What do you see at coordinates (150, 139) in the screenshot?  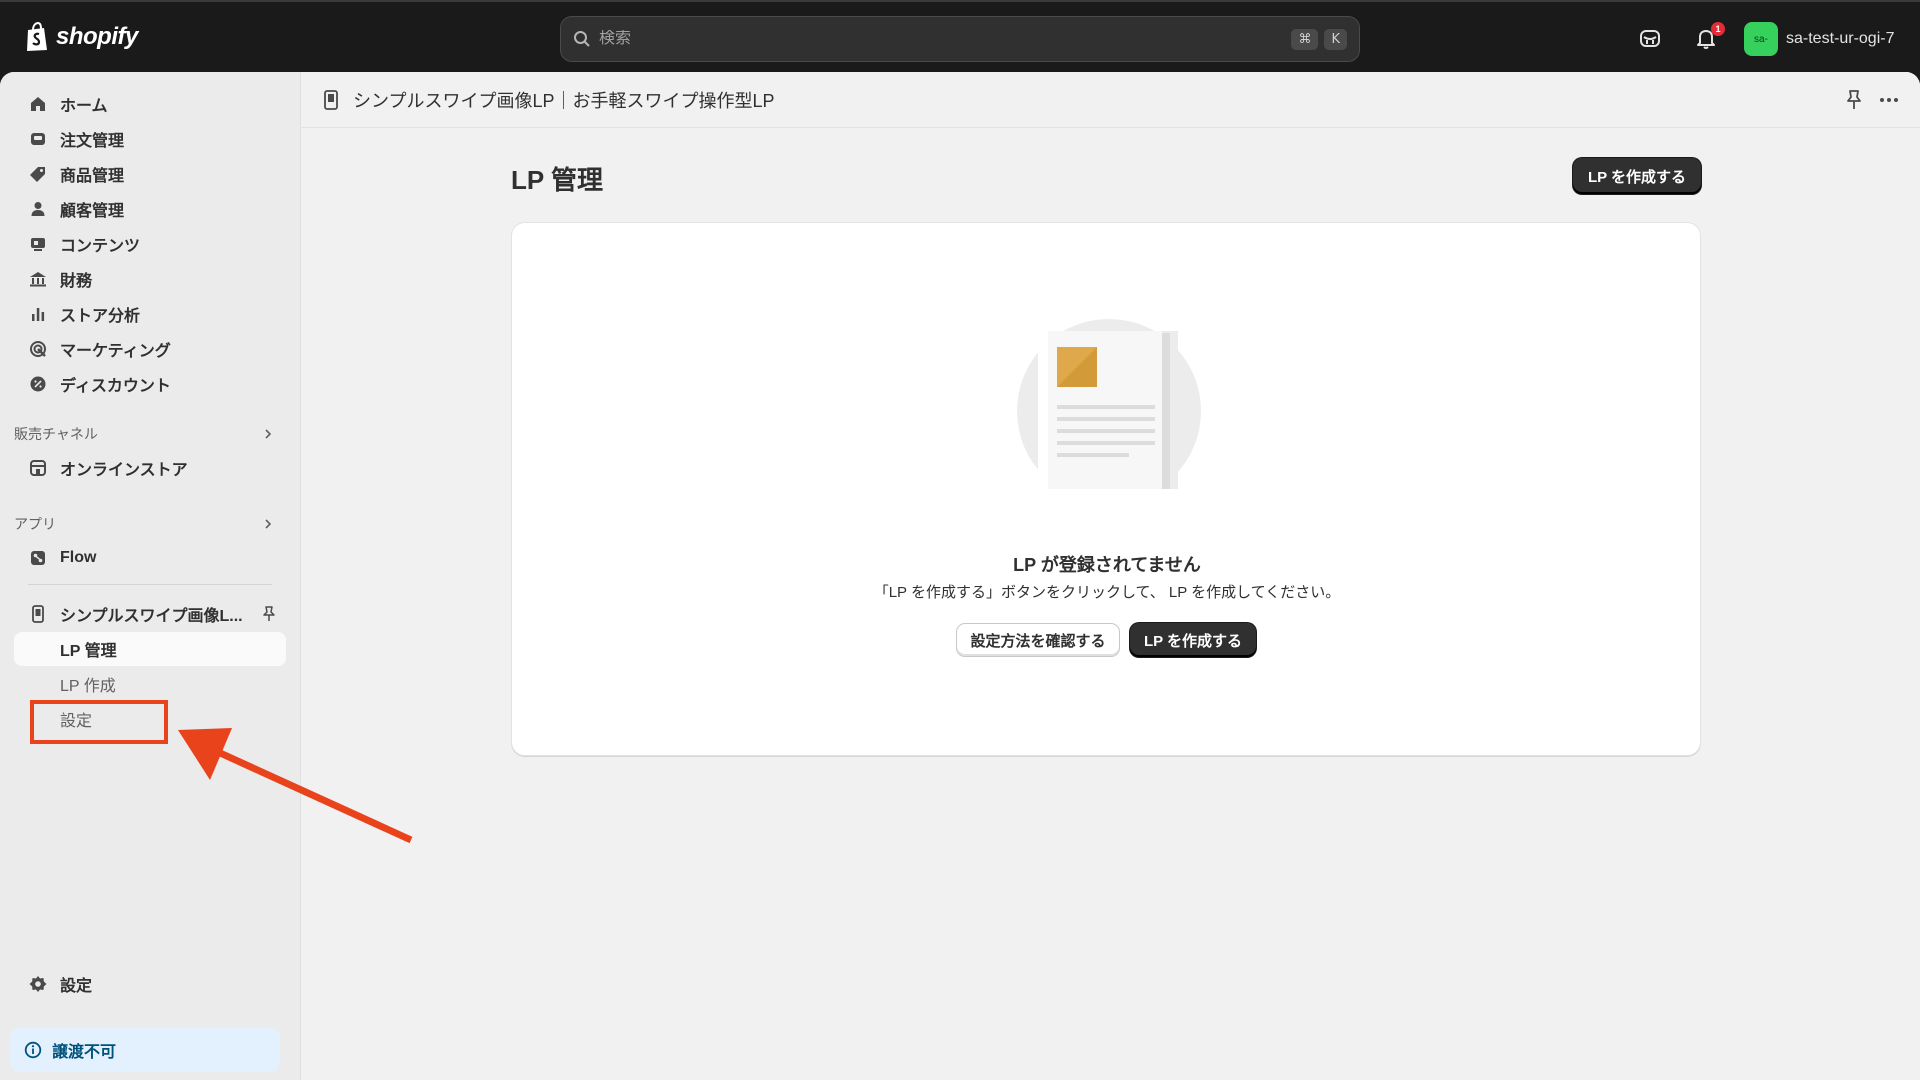 I see `sidebar-item-orders: 注文管理` at bounding box center [150, 139].